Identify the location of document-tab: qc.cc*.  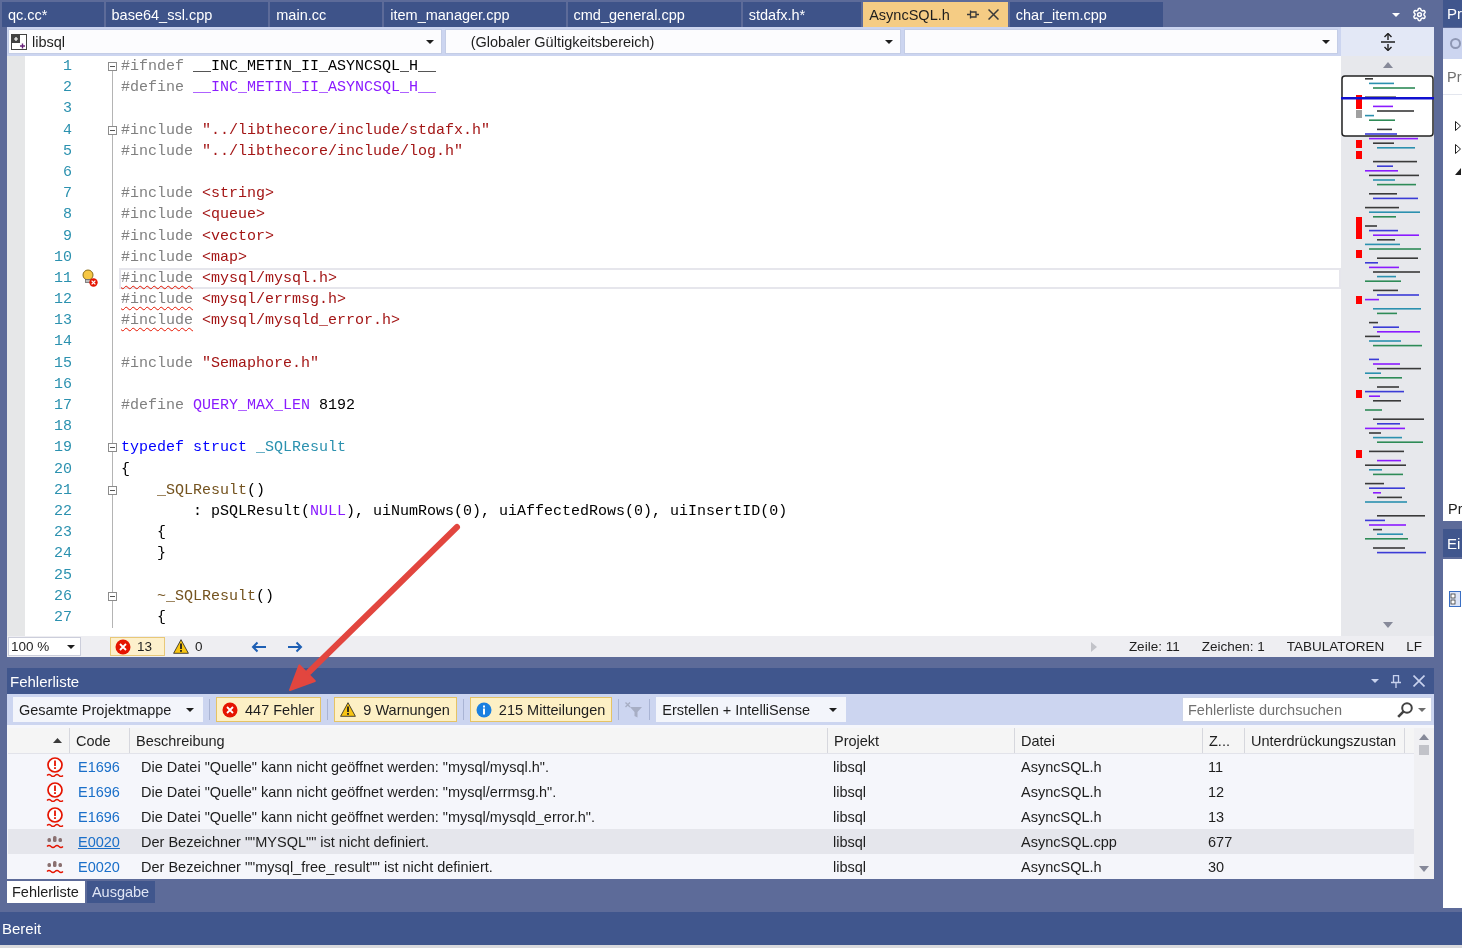
(53, 14).